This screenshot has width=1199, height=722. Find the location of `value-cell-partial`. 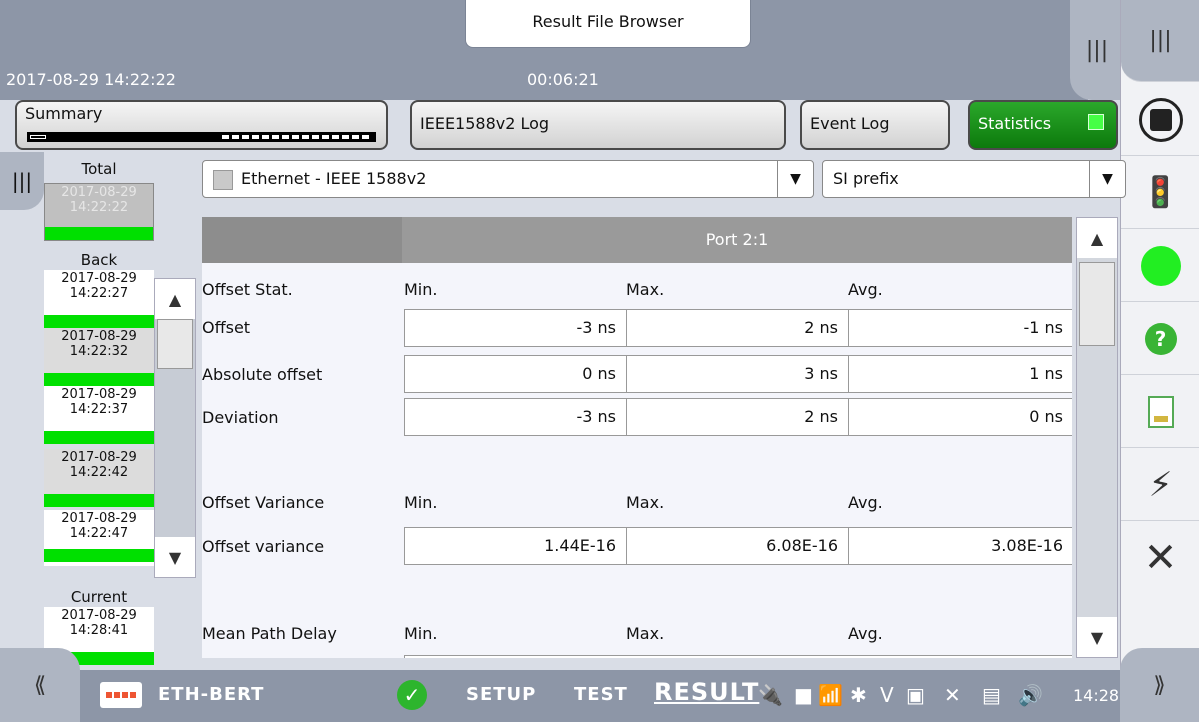

value-cell-partial is located at coordinates (738, 656).